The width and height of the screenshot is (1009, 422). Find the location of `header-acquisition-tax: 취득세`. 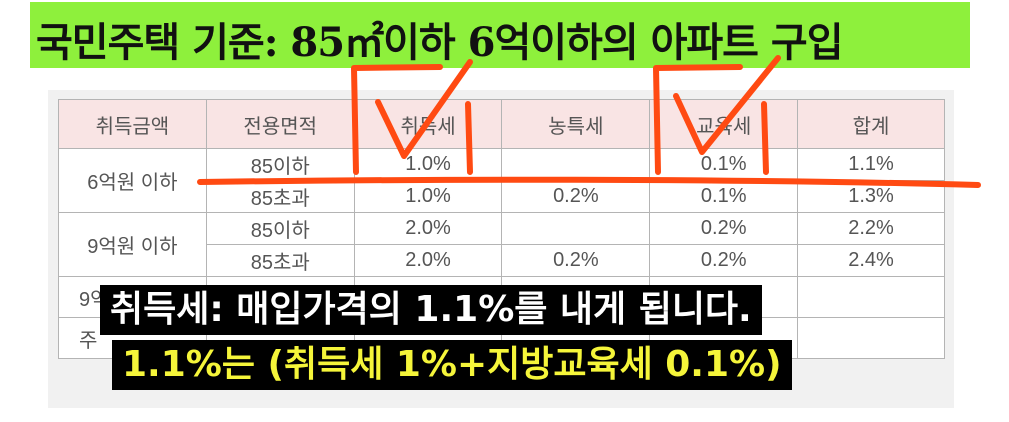

header-acquisition-tax: 취득세 is located at coordinates (428, 124).